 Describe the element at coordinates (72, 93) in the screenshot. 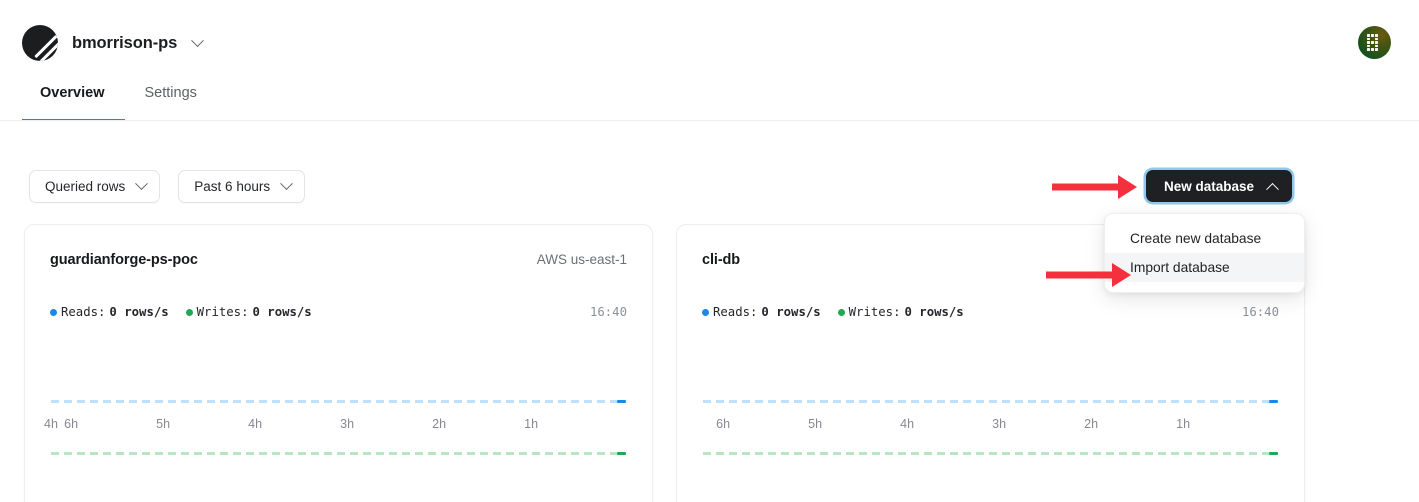

I see `tab-overview-label: Overview` at that location.